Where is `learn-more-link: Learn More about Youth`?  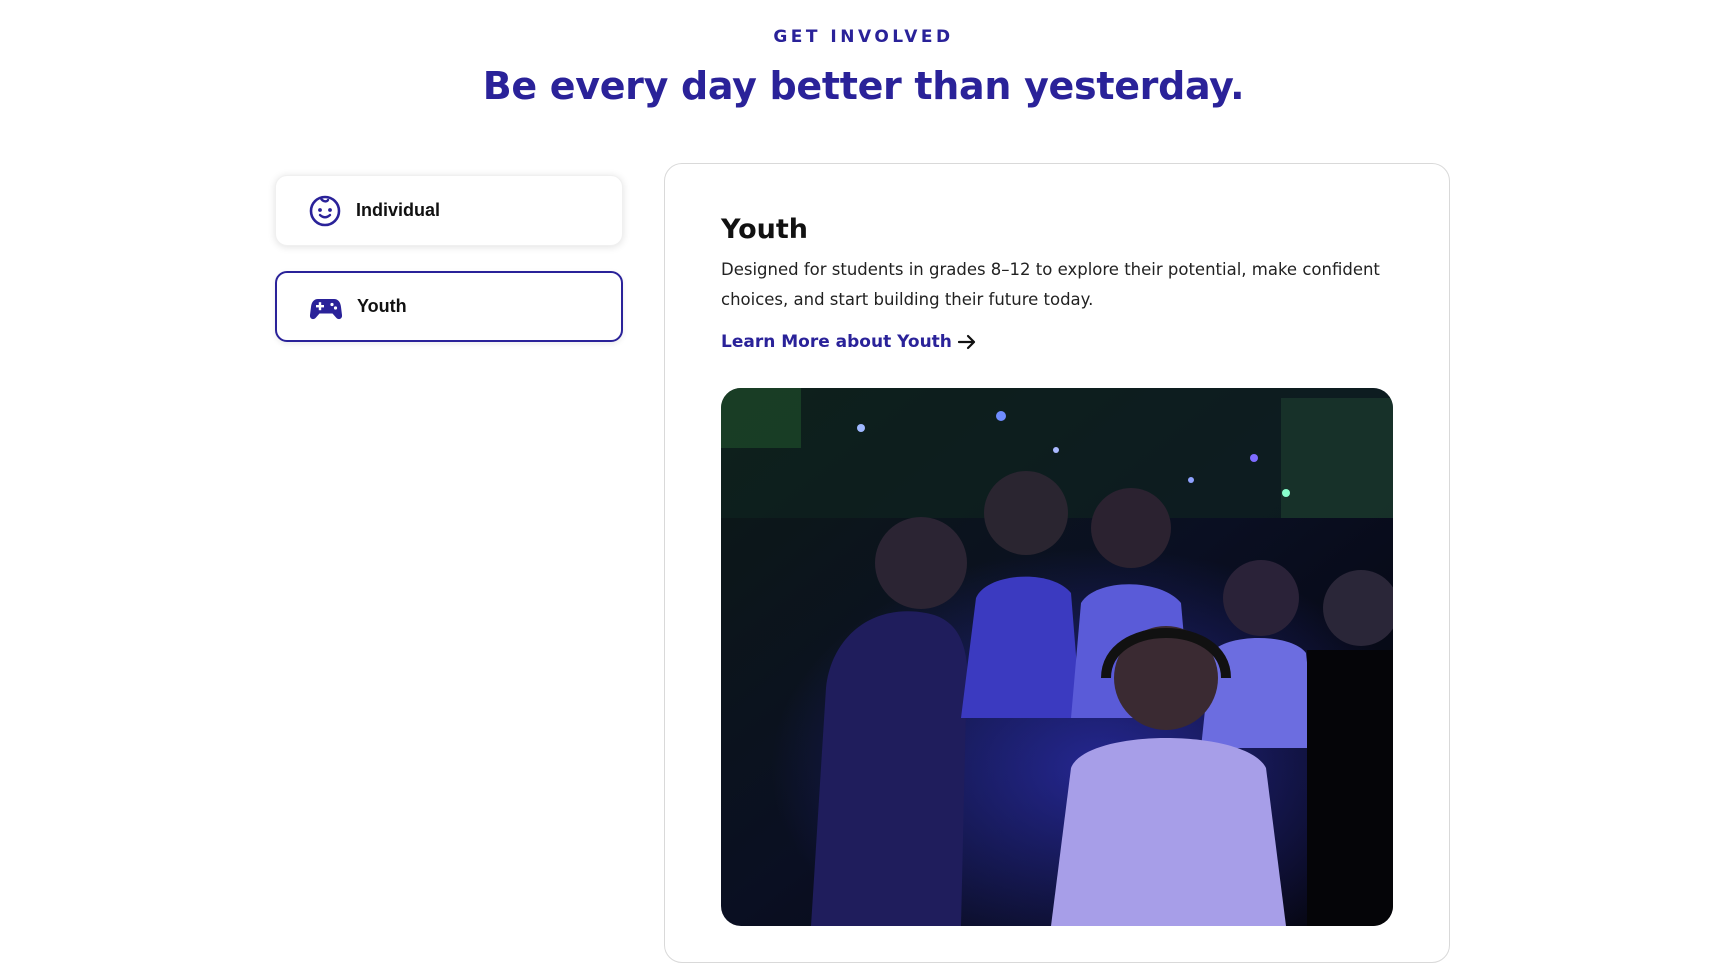
learn-more-link: Learn More about Youth is located at coordinates (849, 342).